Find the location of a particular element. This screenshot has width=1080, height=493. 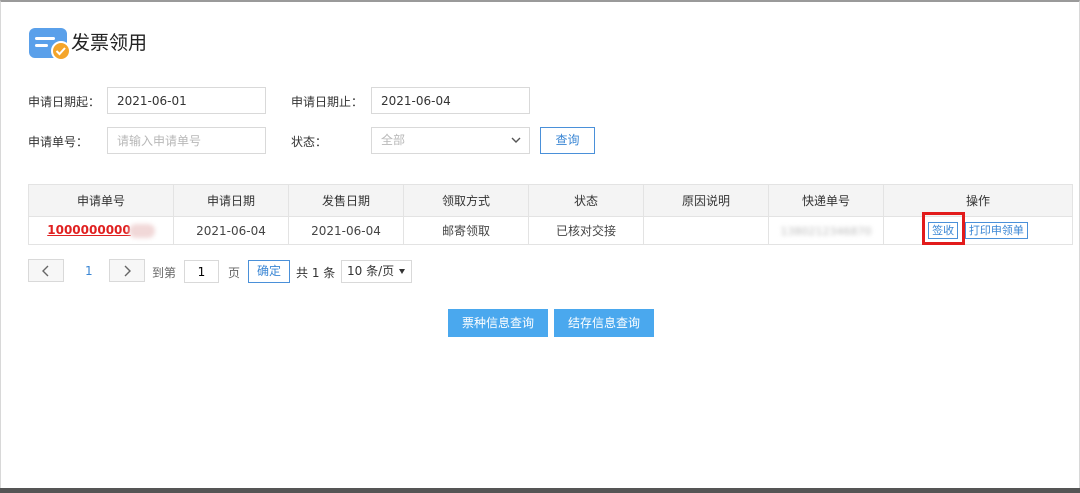

col-status: 状态 is located at coordinates (586, 200).